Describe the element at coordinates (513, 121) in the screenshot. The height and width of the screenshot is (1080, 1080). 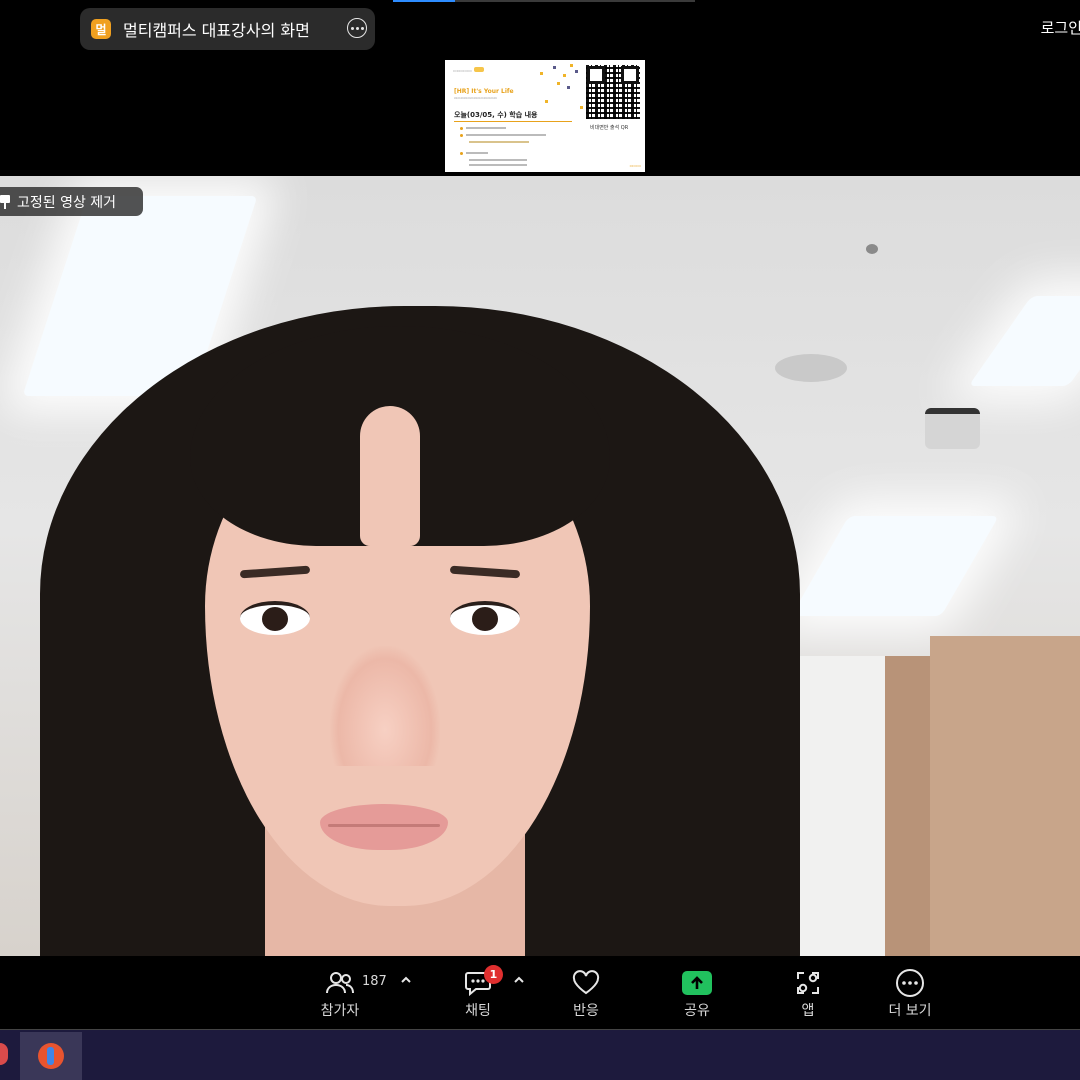
I see `slide-divider` at that location.